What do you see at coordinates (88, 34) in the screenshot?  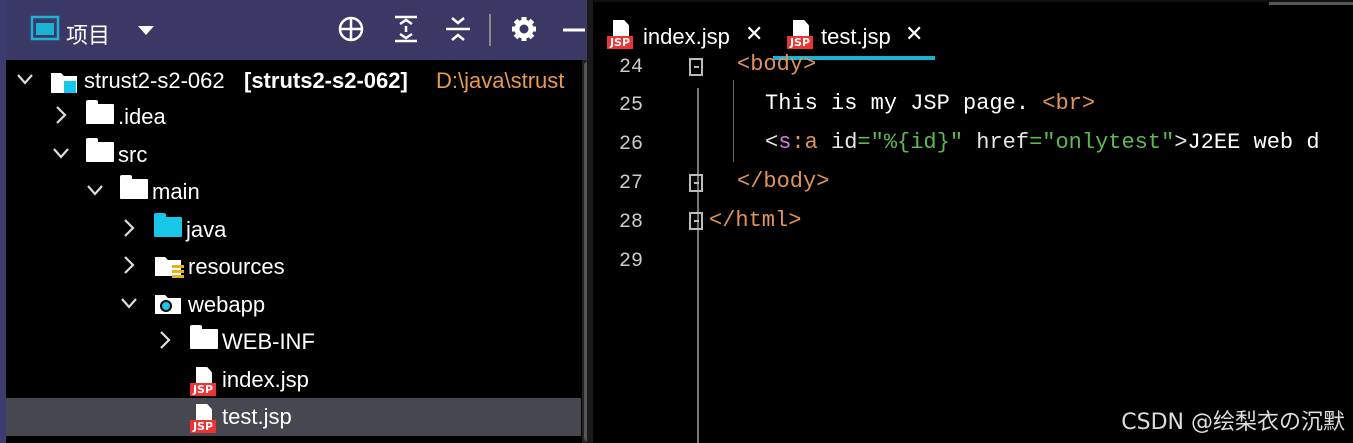 I see `project-panel-title: 项目` at bounding box center [88, 34].